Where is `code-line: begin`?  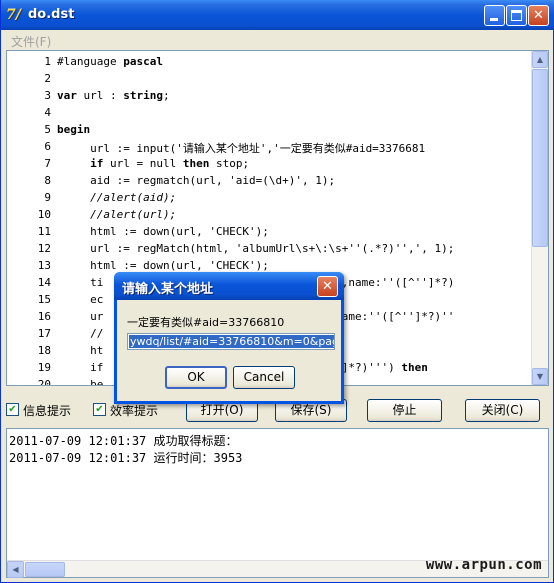 code-line: begin is located at coordinates (74, 129).